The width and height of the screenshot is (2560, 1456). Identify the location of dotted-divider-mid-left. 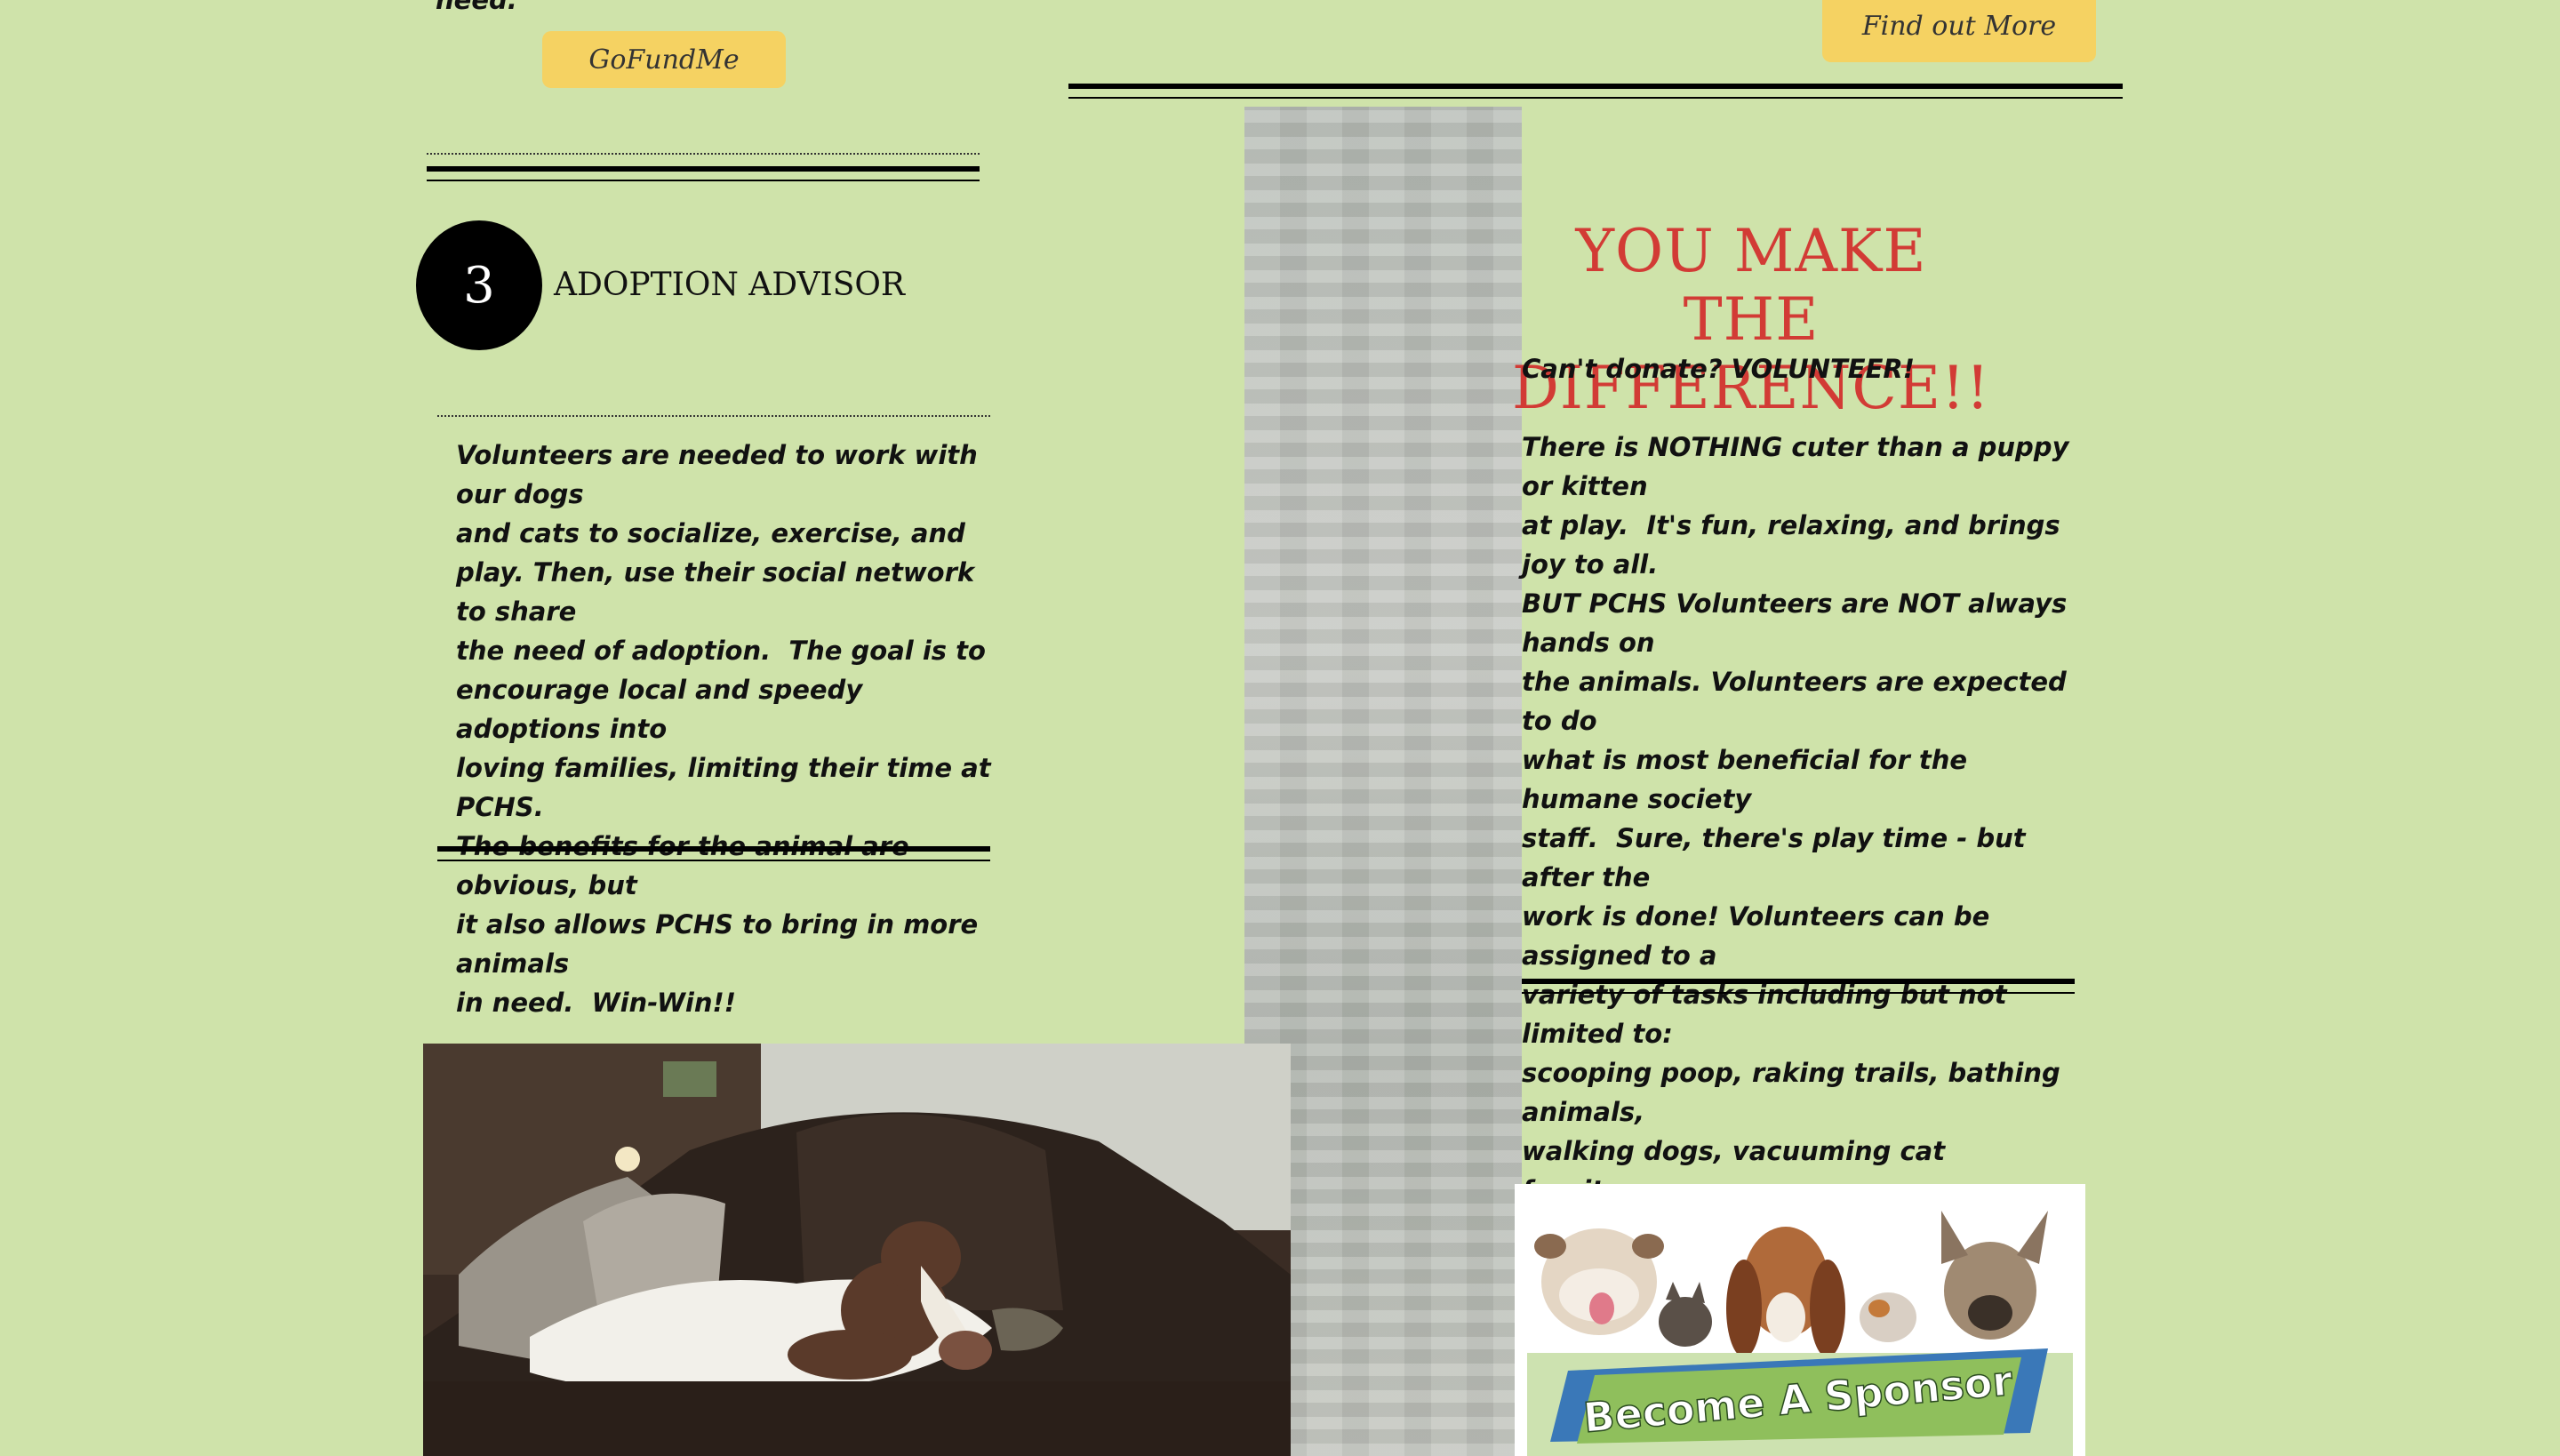
(713, 416).